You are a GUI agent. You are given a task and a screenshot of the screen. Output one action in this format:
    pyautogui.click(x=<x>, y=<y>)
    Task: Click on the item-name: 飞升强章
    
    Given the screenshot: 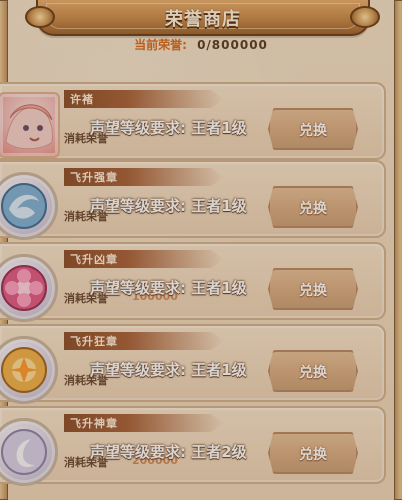 What is the action you would take?
    pyautogui.click(x=94, y=177)
    